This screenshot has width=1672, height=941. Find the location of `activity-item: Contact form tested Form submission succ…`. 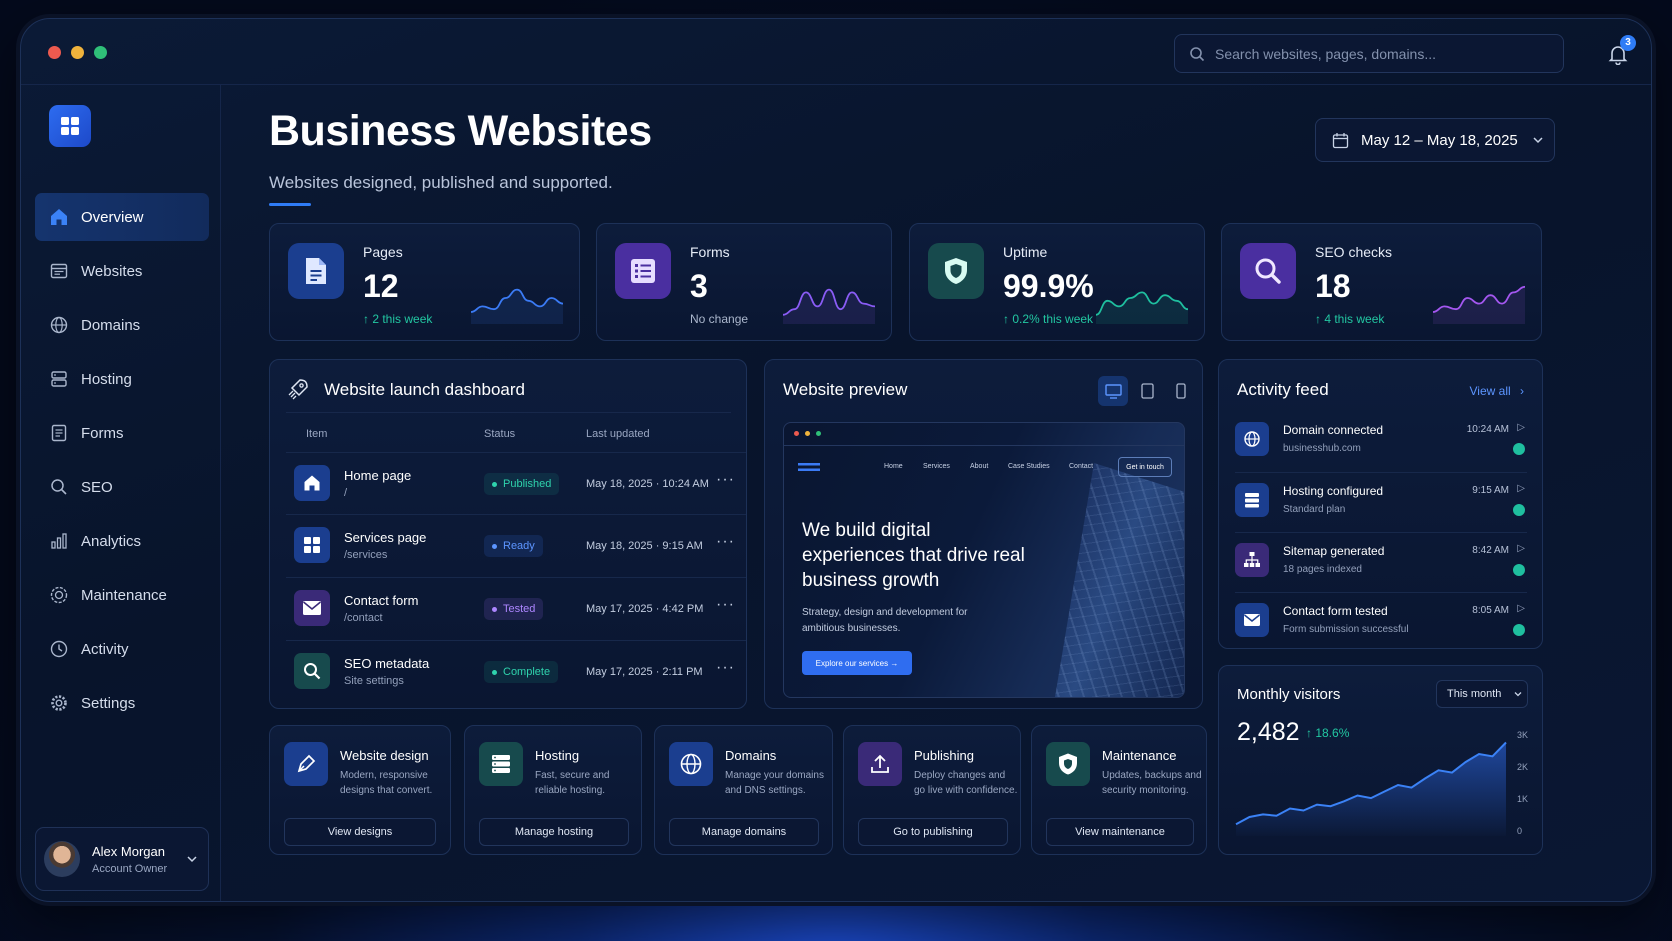

activity-item: Contact form tested Form submission succ… is located at coordinates (1381, 622).